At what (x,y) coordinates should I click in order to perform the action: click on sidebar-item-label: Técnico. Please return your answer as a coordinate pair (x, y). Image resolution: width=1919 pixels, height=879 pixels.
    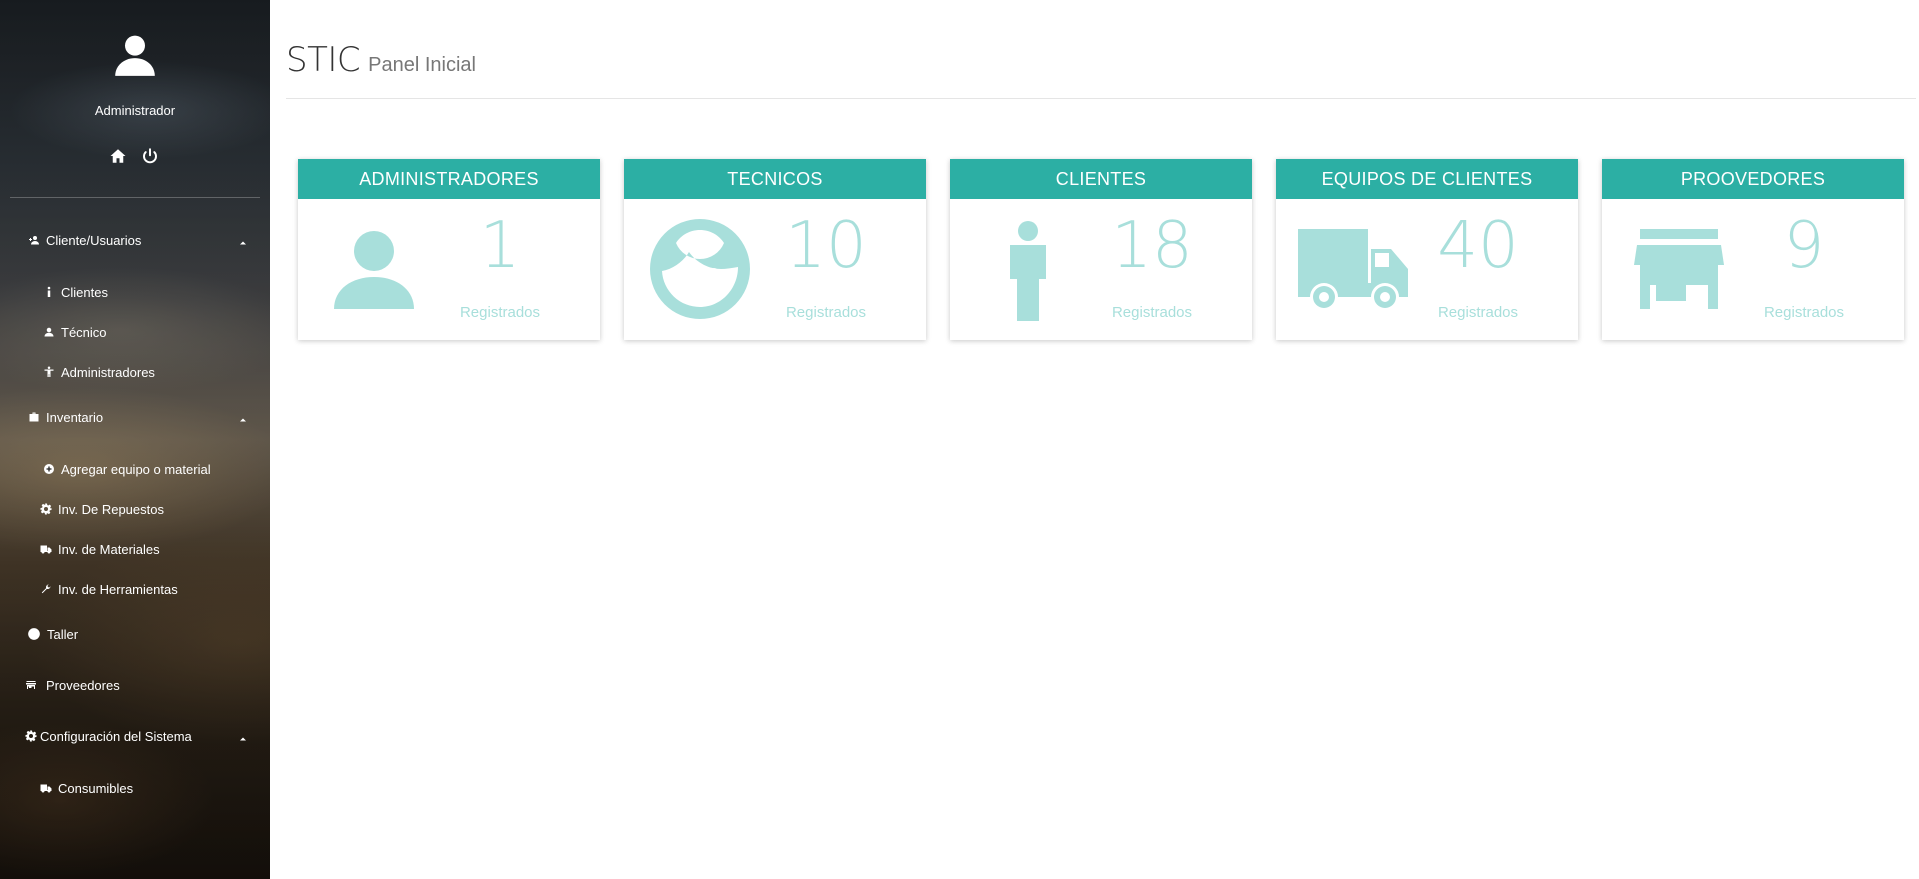
    Looking at the image, I should click on (84, 332).